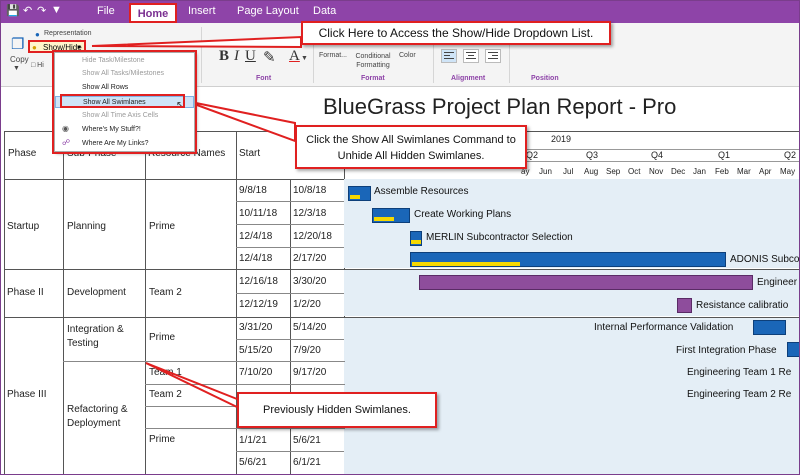 The image size is (800, 475). What do you see at coordinates (122, 101) in the screenshot?
I see `selected-item-highlight-outline` at bounding box center [122, 101].